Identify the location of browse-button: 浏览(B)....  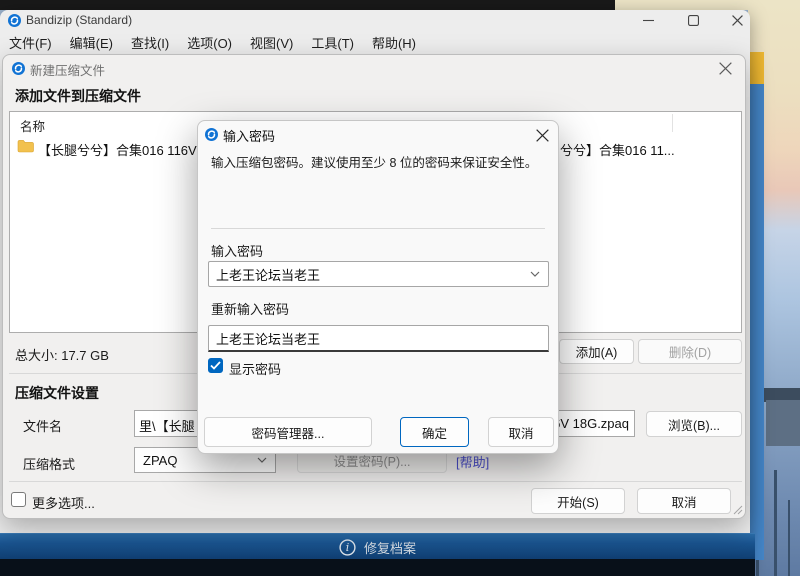
(694, 424).